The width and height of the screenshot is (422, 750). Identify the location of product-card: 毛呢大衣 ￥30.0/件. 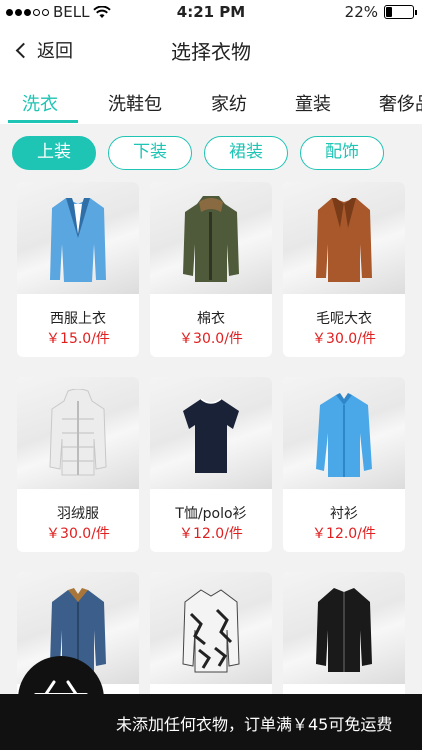
(344, 269).